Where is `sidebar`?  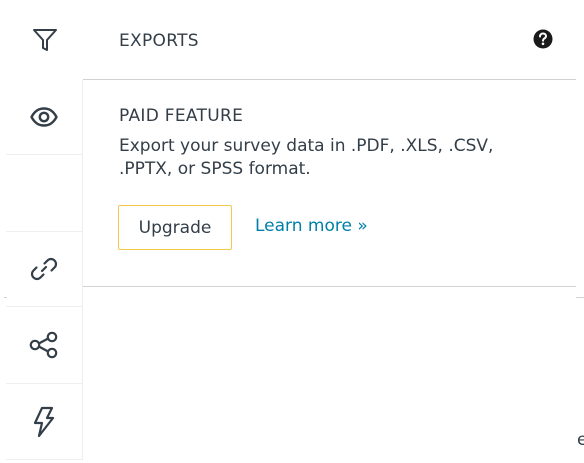
sidebar is located at coordinates (44, 231).